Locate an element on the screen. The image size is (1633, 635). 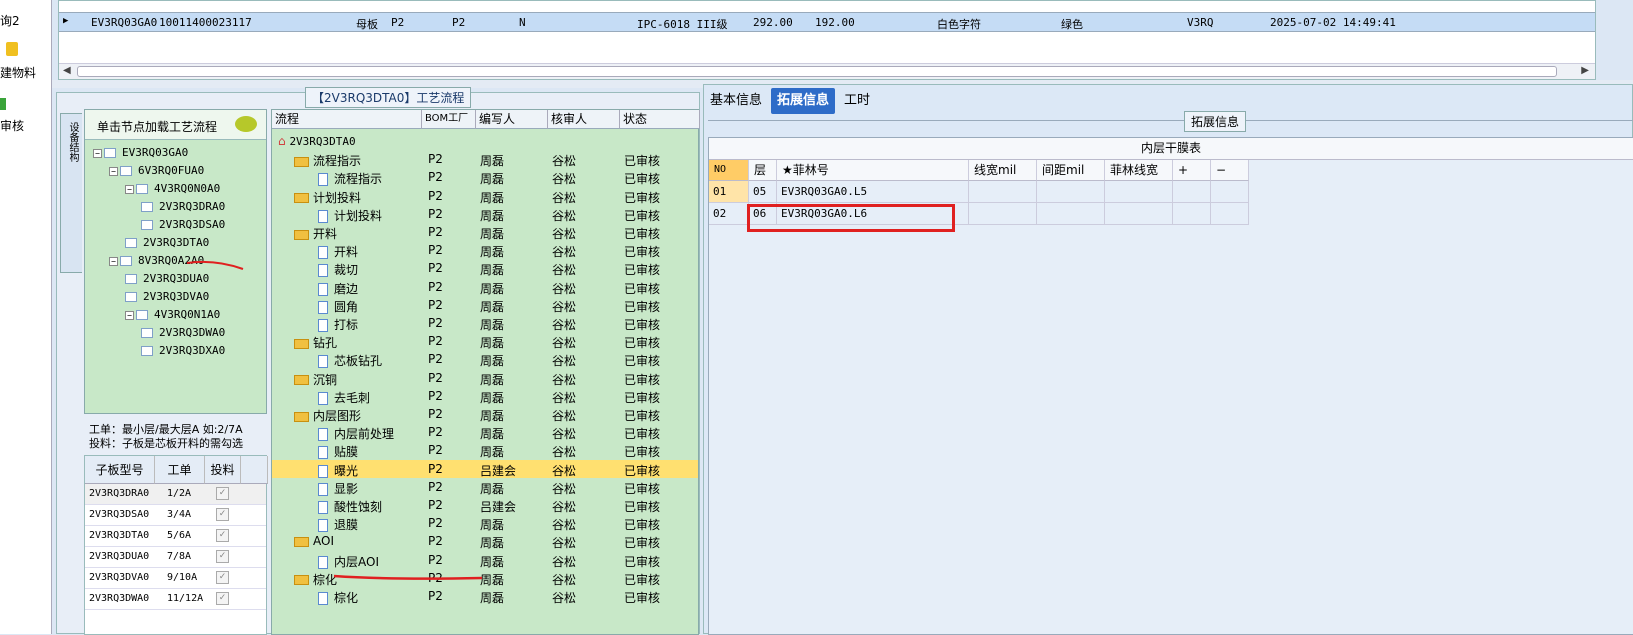
tree-node: 2V3RQ3DTA0 is located at coordinates (167, 242).